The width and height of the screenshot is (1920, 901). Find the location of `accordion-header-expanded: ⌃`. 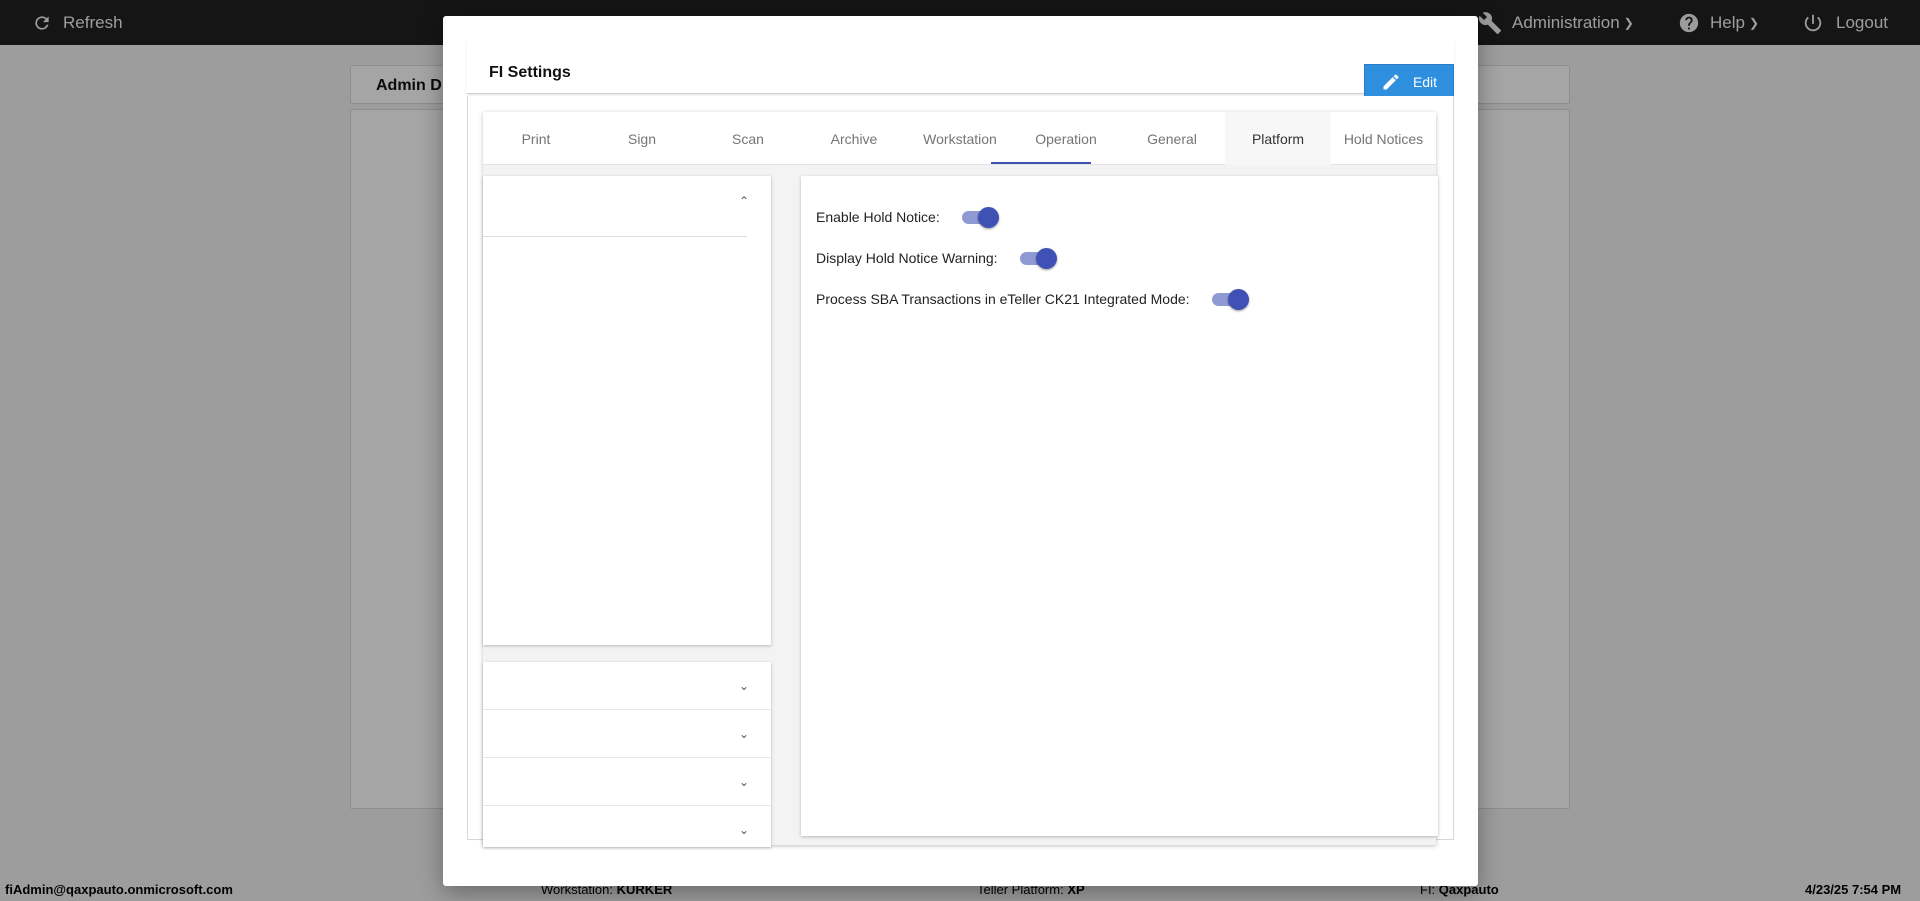

accordion-header-expanded: ⌃ is located at coordinates (627, 206).